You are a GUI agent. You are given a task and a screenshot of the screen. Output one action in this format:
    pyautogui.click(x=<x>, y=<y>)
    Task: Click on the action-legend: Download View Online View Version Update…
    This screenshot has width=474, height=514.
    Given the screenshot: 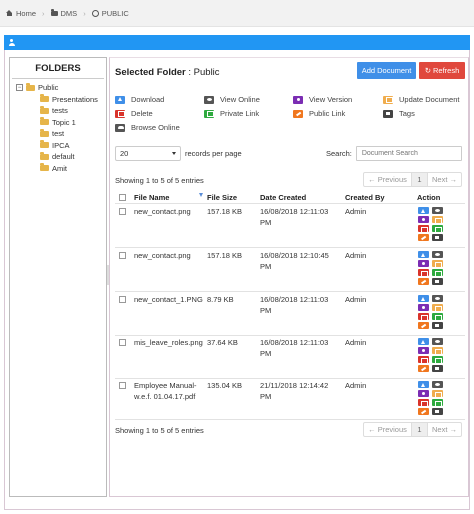 What is the action you would take?
    pyautogui.click(x=290, y=115)
    